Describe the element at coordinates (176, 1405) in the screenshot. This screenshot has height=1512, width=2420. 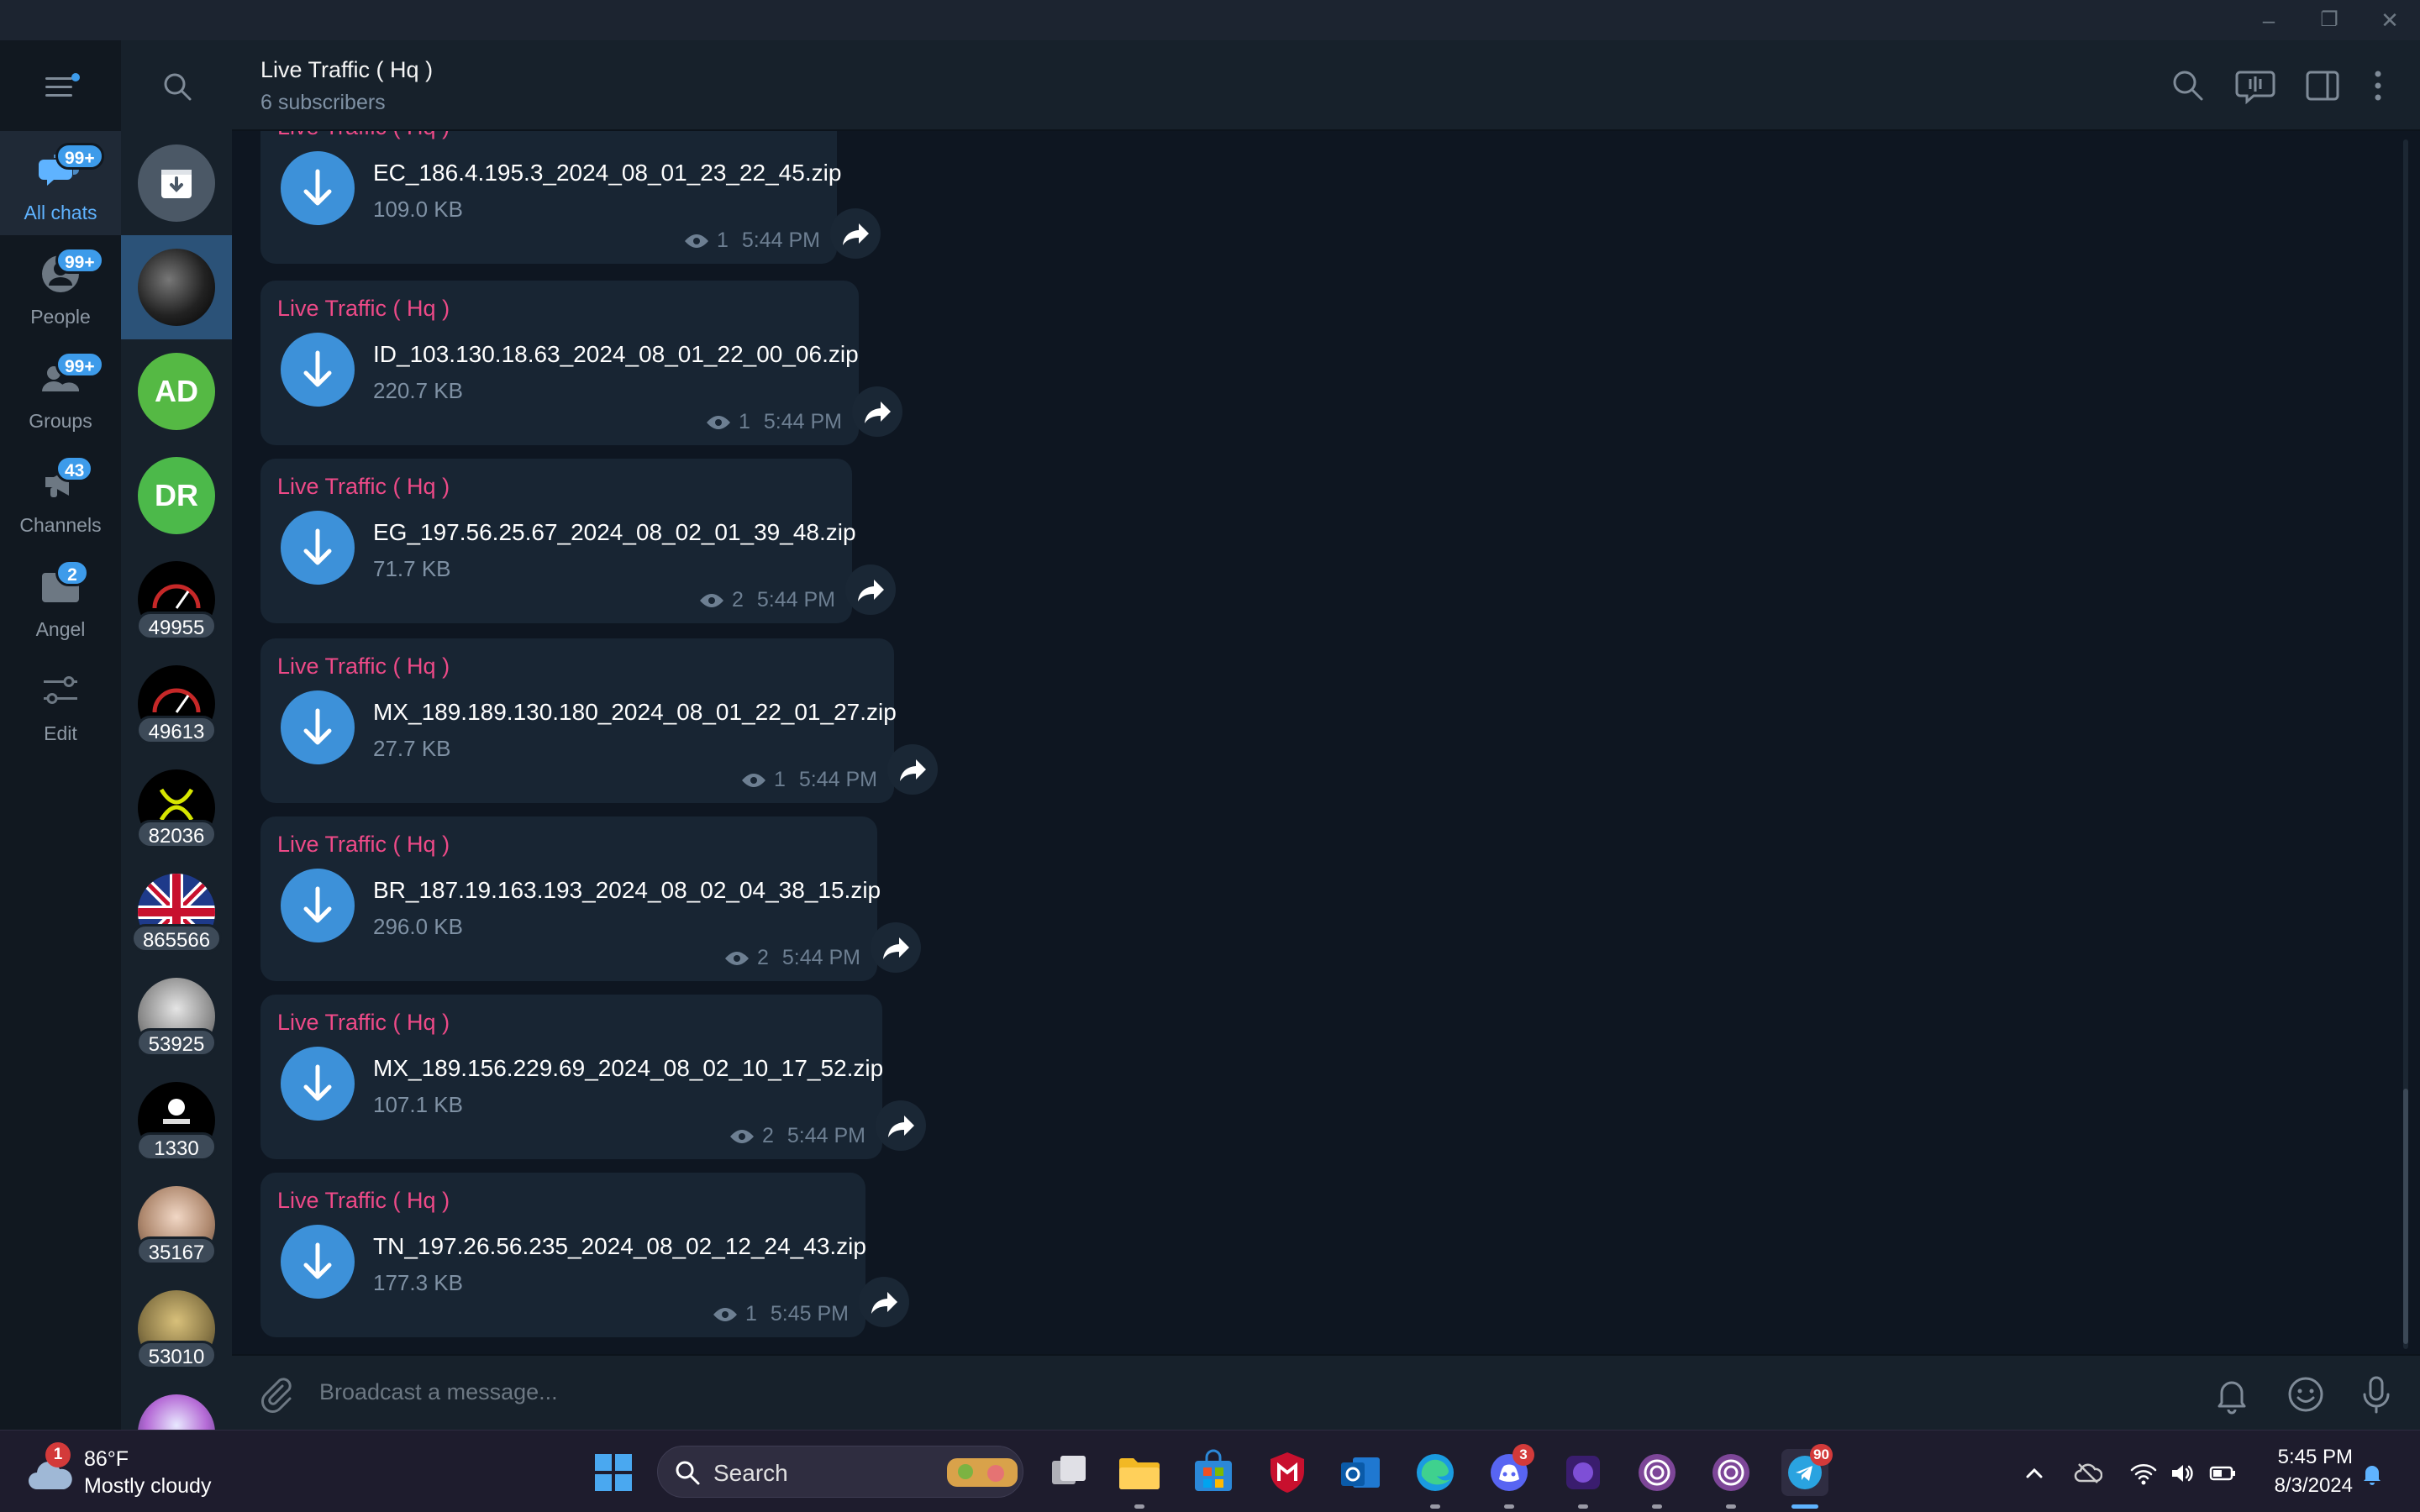
I see `chat-item` at that location.